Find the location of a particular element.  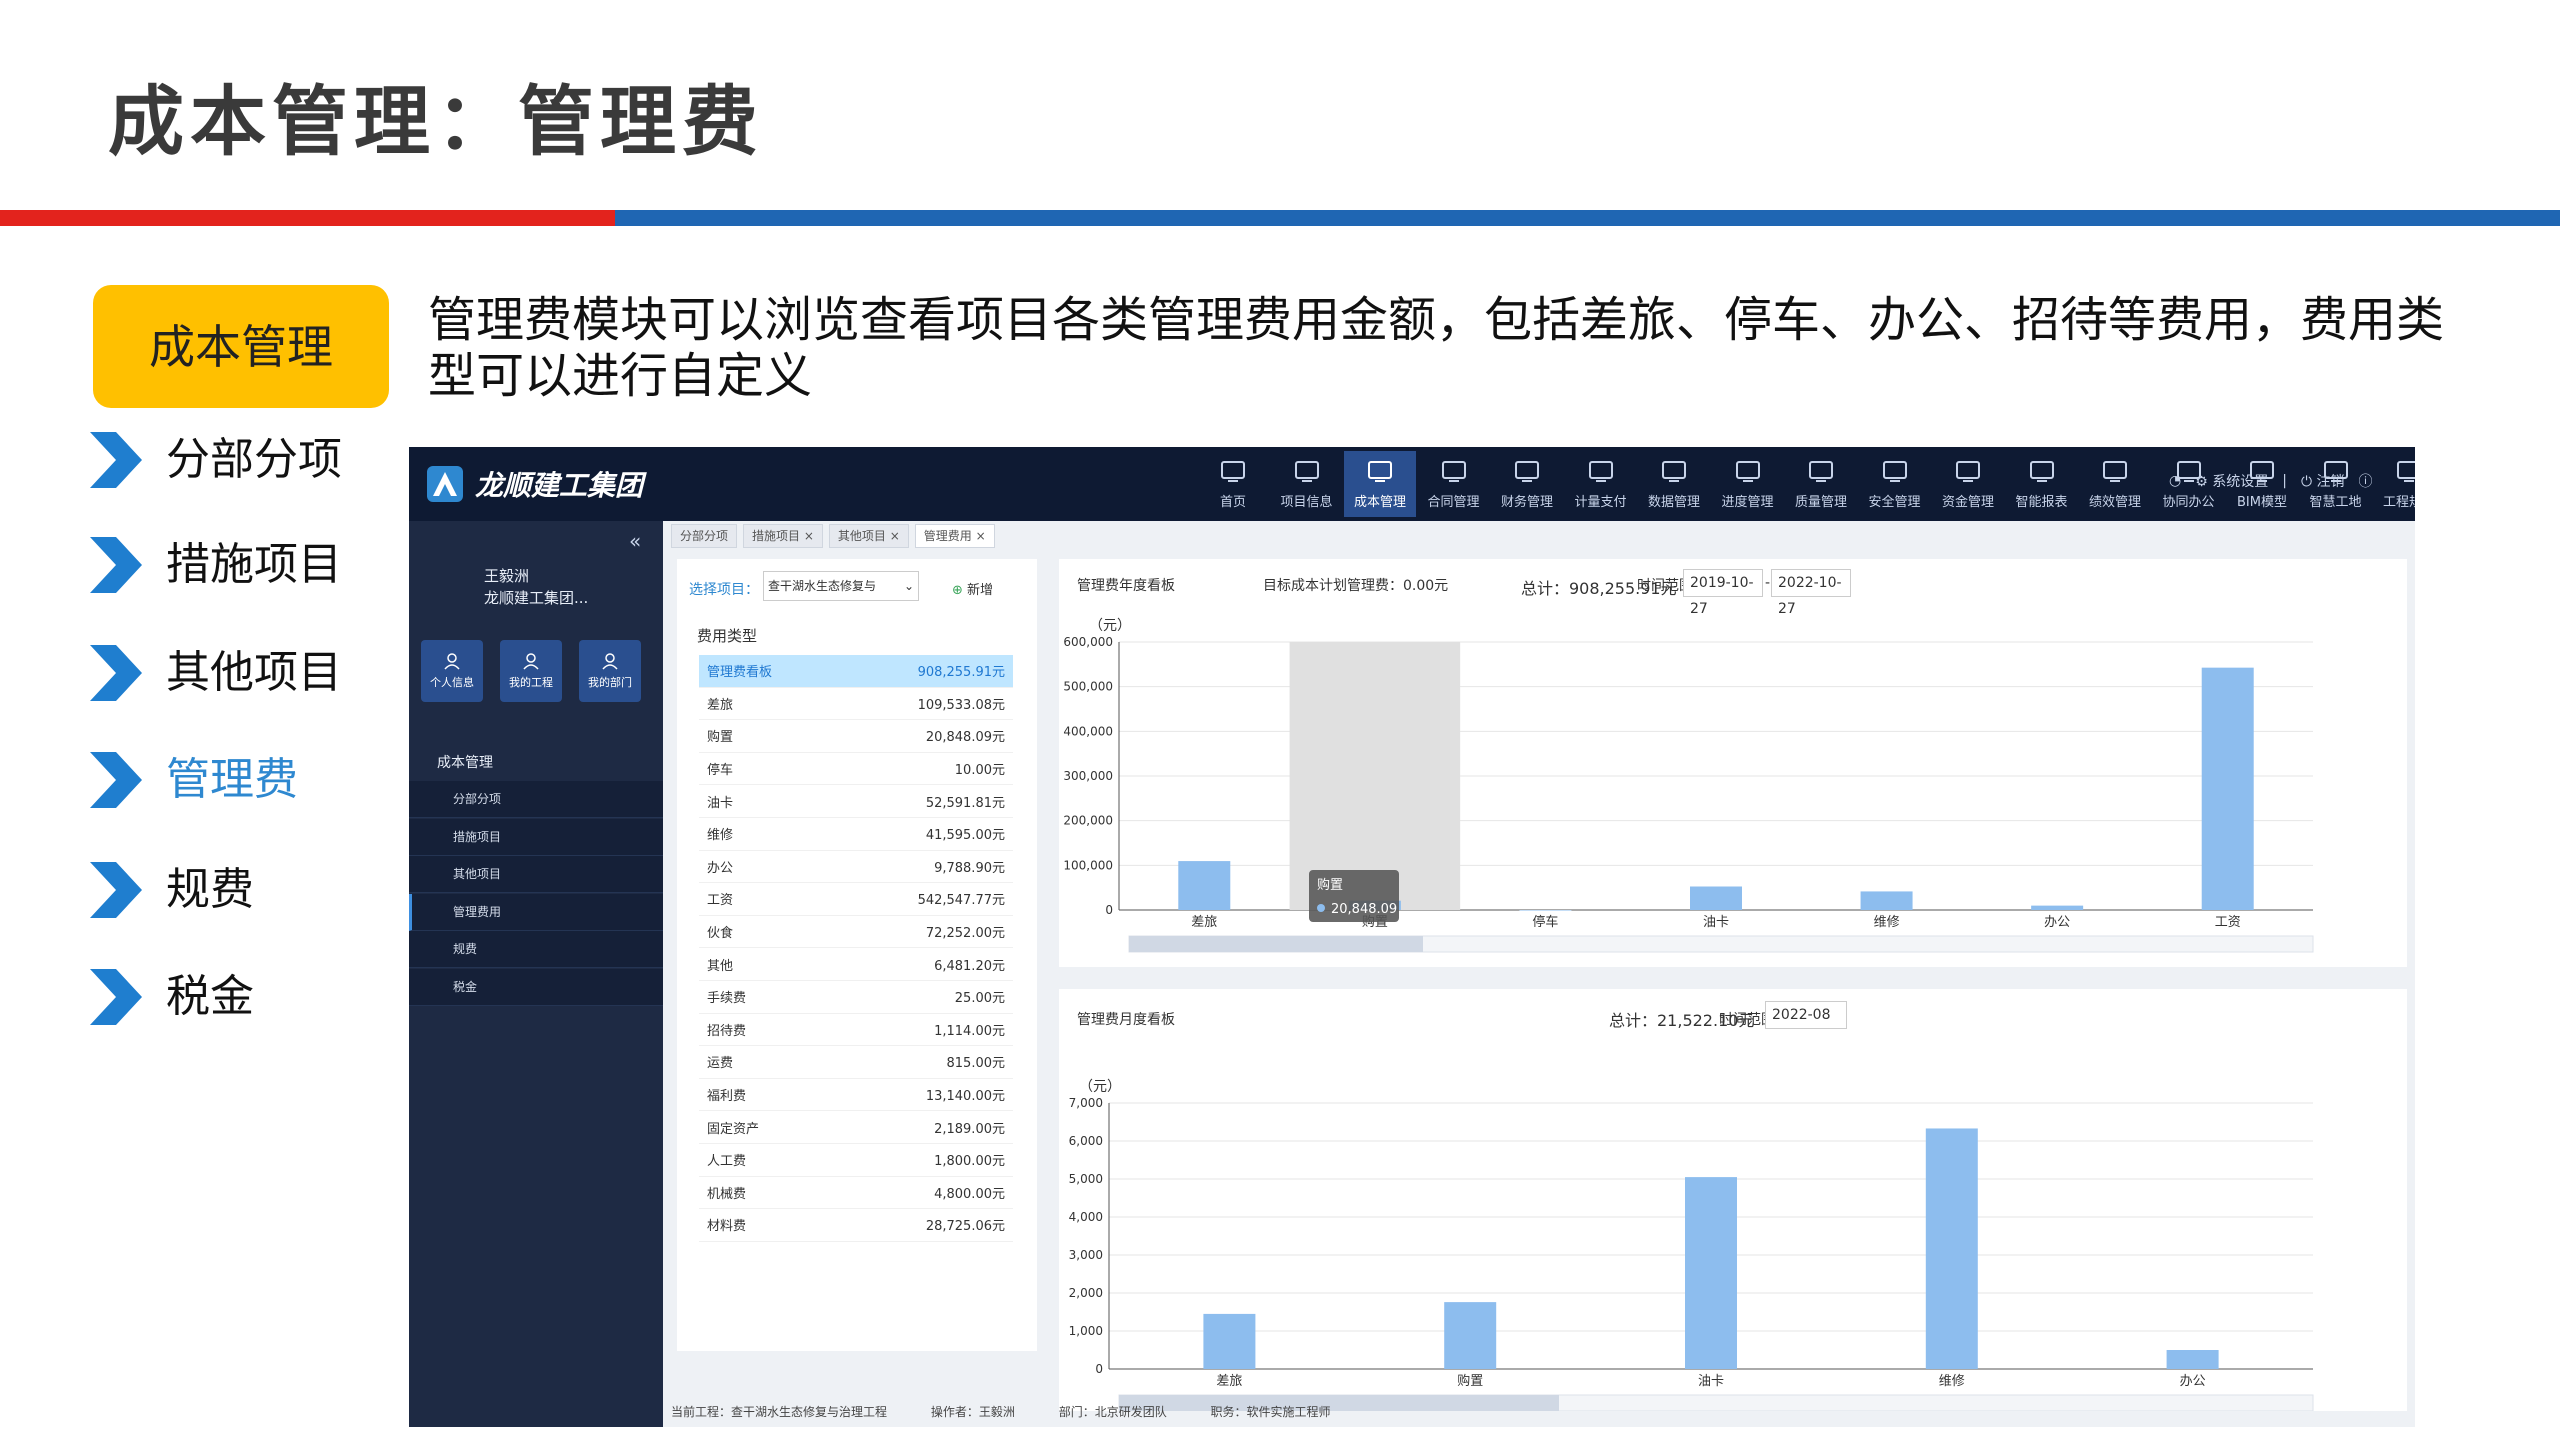

fee-amount: 52,591.81元 is located at coordinates (965, 803).